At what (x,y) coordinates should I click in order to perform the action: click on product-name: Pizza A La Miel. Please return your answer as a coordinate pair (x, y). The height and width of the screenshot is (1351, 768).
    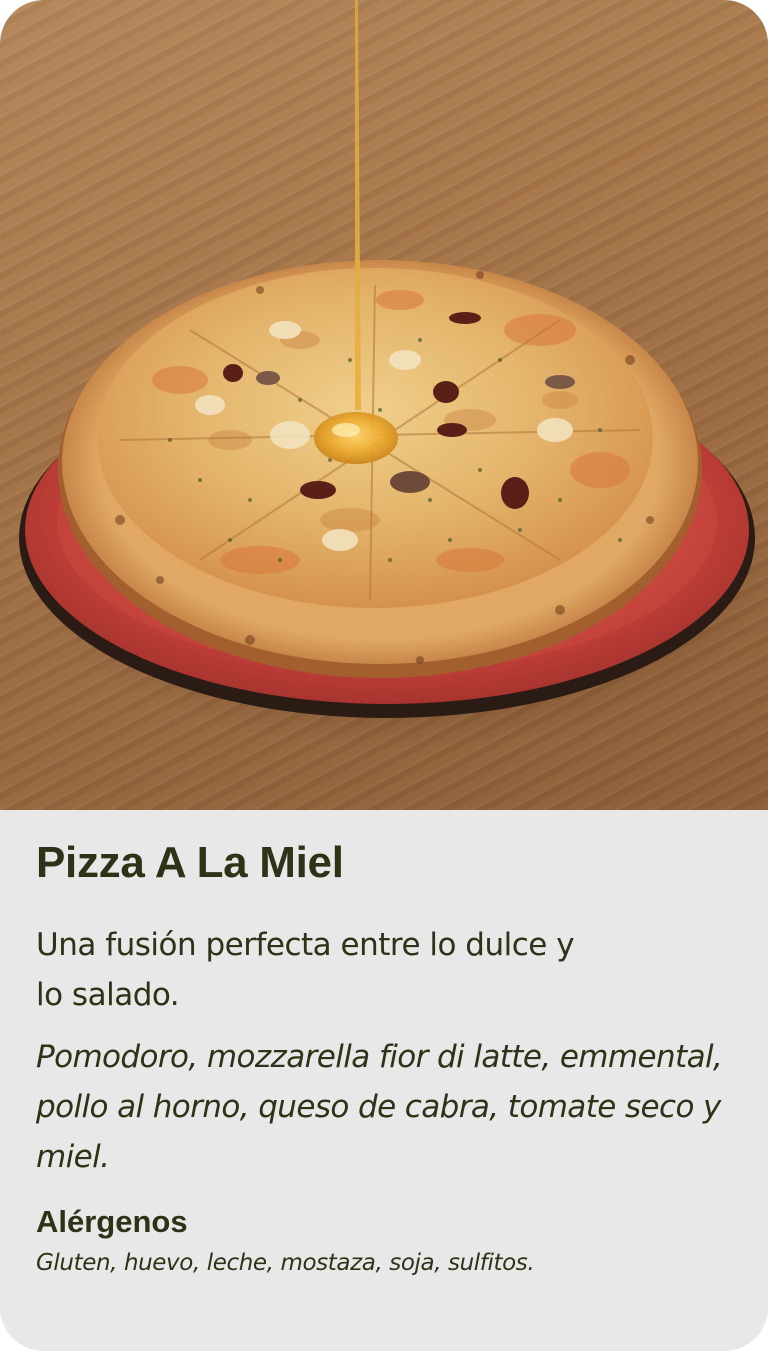
    Looking at the image, I should click on (190, 862).